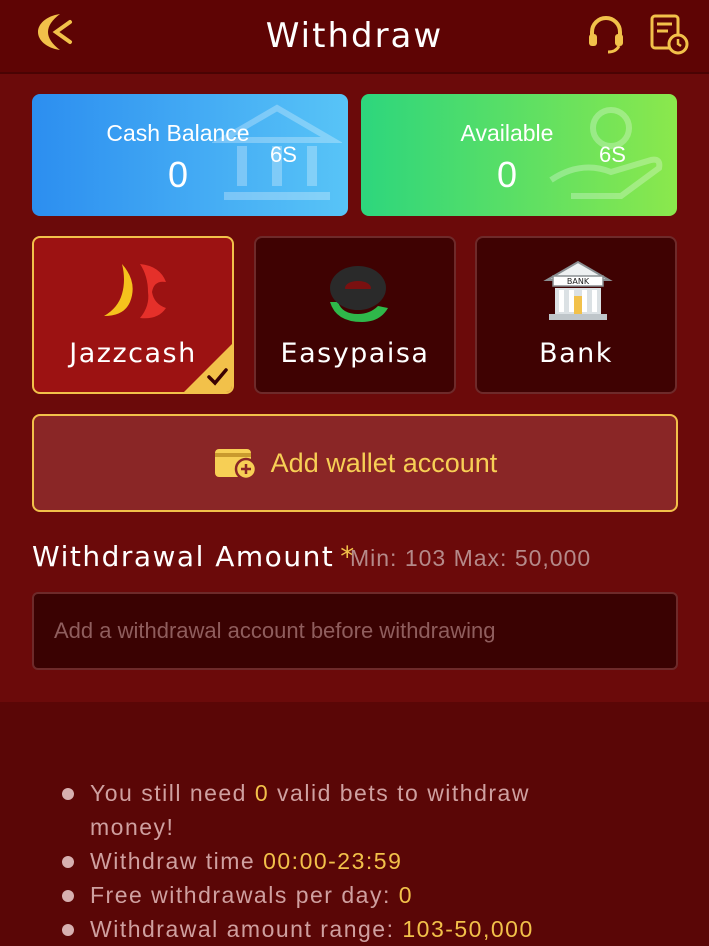 The width and height of the screenshot is (709, 946). Describe the element at coordinates (576, 353) in the screenshot. I see `method-label: Bank` at that location.